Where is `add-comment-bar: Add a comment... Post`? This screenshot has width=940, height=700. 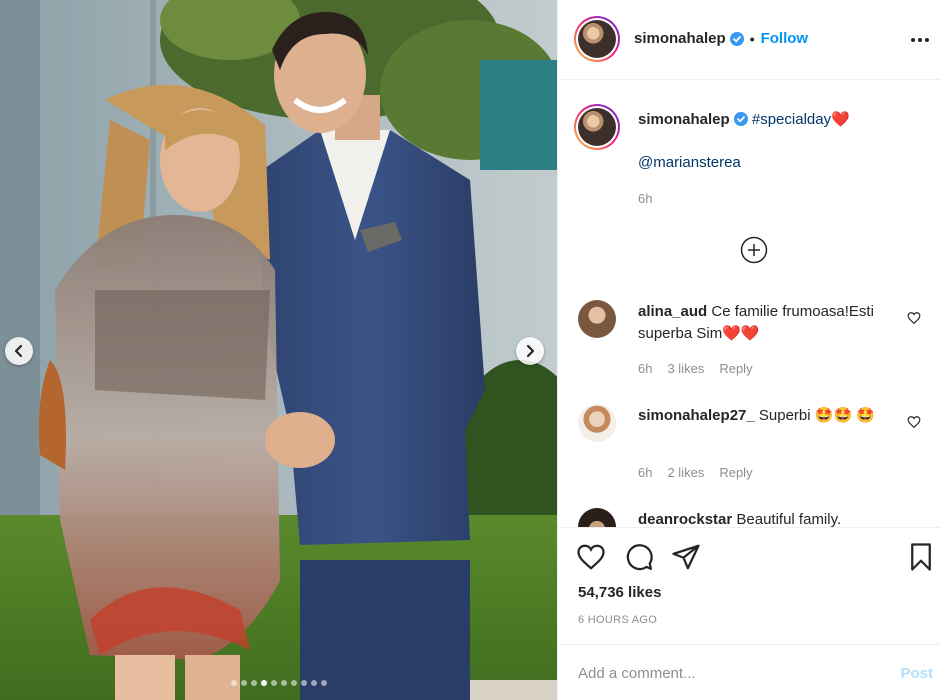 add-comment-bar: Add a comment... Post is located at coordinates (749, 672).